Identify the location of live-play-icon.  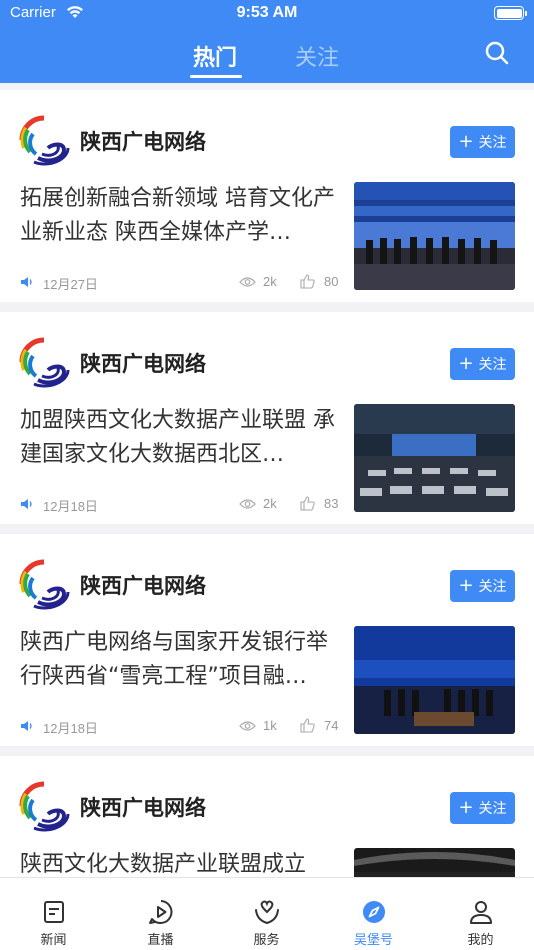
(161, 912).